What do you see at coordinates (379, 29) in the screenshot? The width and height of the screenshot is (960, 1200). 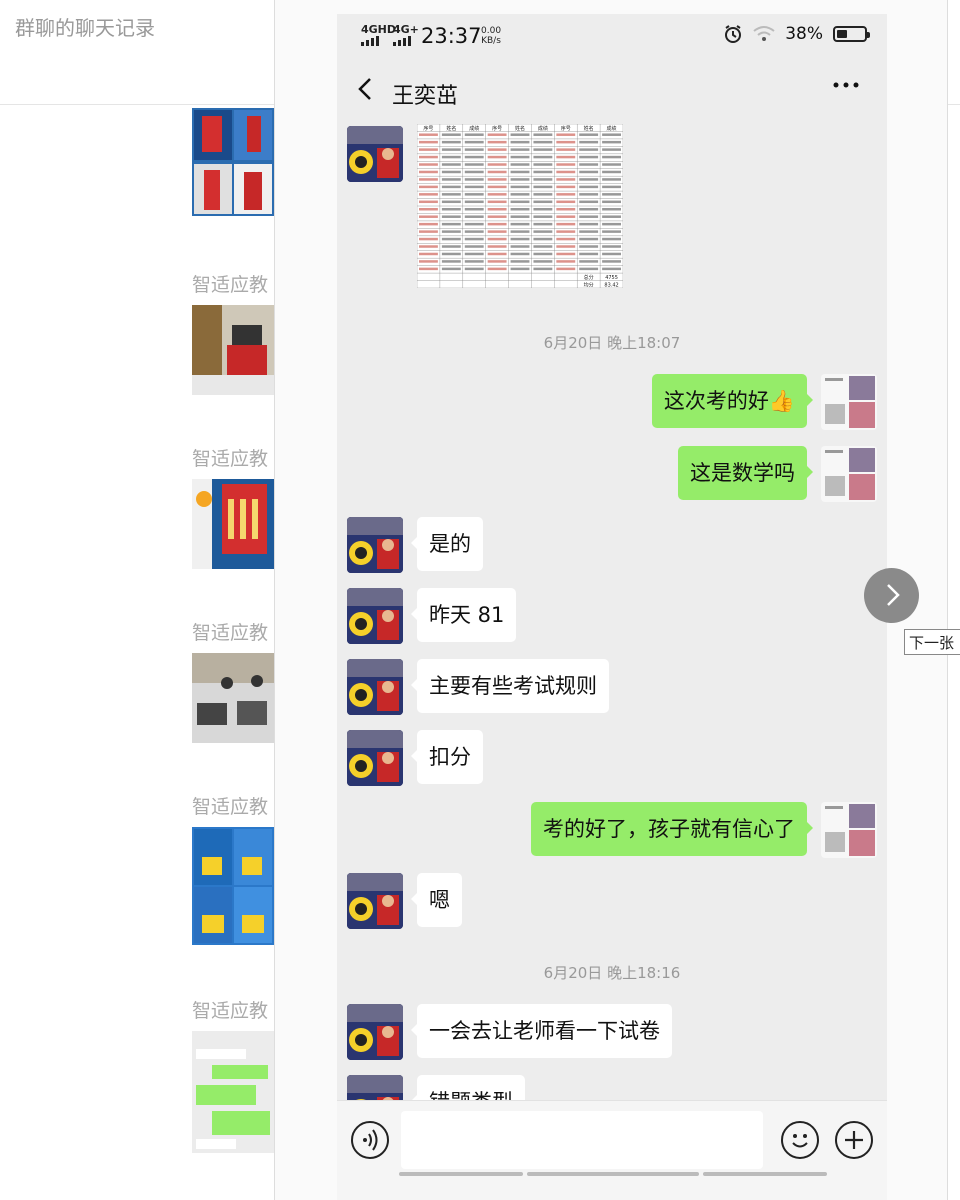 I see `network-label: 4GHD` at bounding box center [379, 29].